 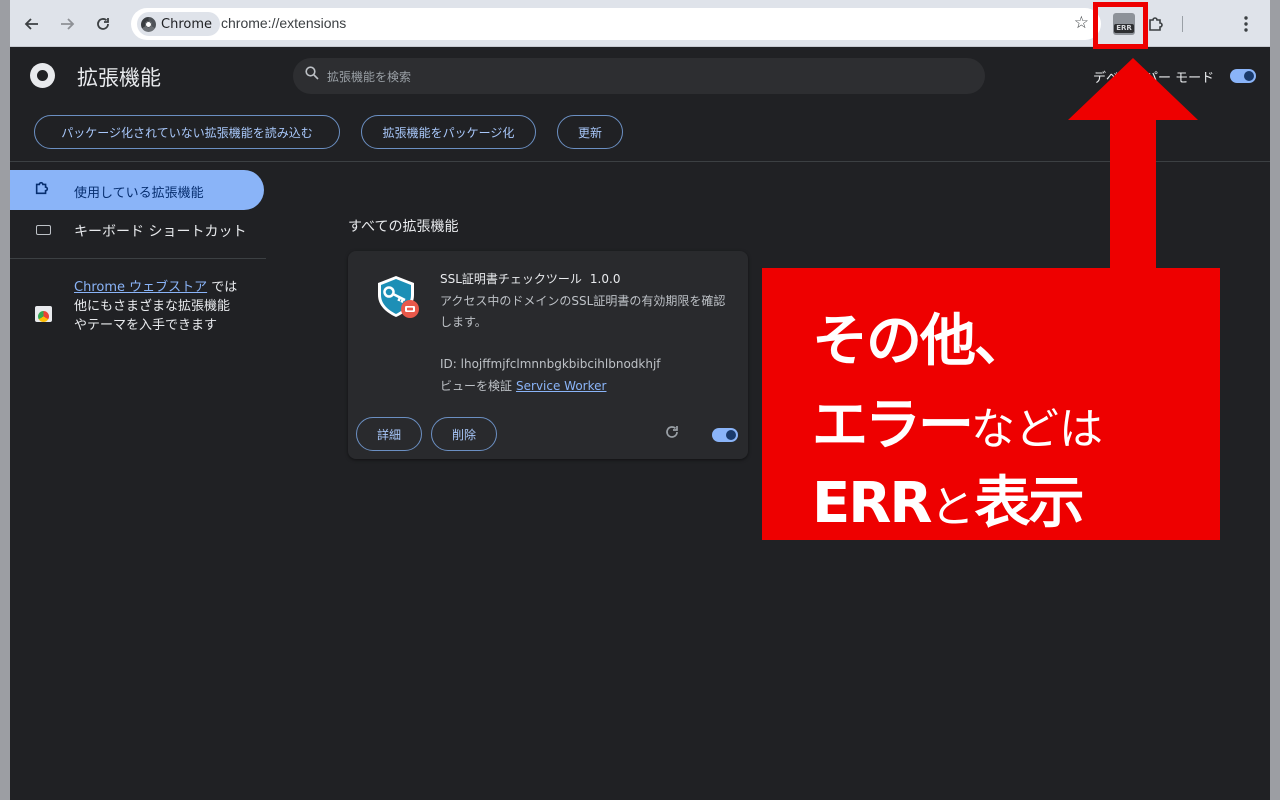 I want to click on back-button, so click(x=32, y=24).